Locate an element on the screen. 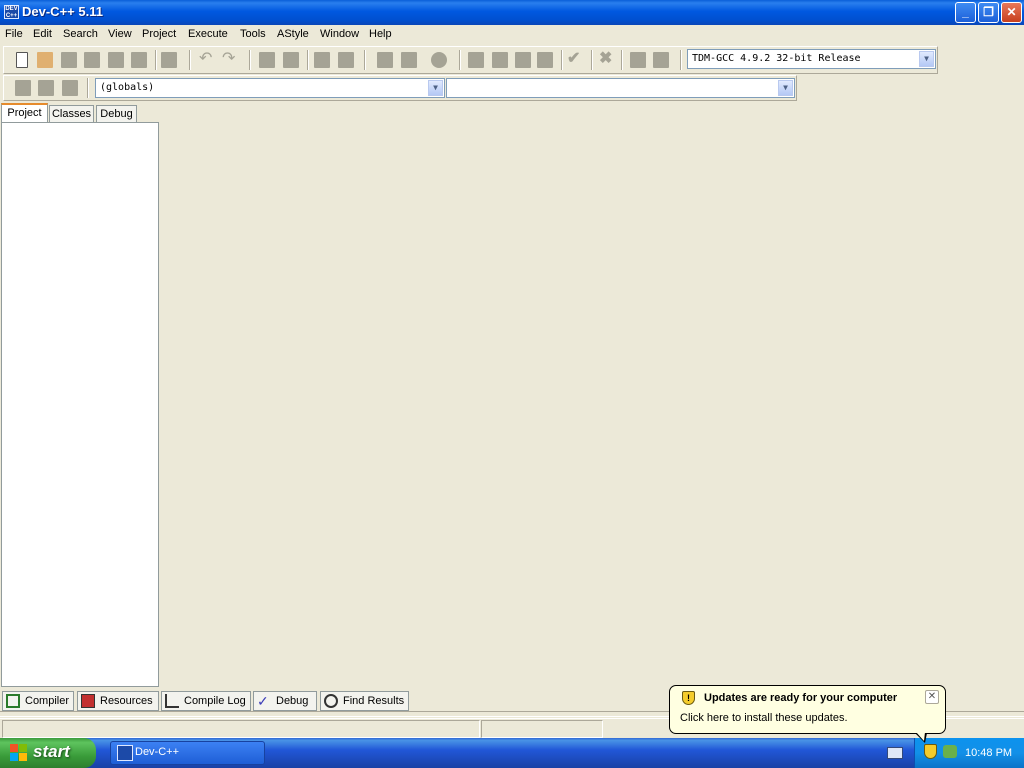  menu-file: File is located at coordinates (14, 34).